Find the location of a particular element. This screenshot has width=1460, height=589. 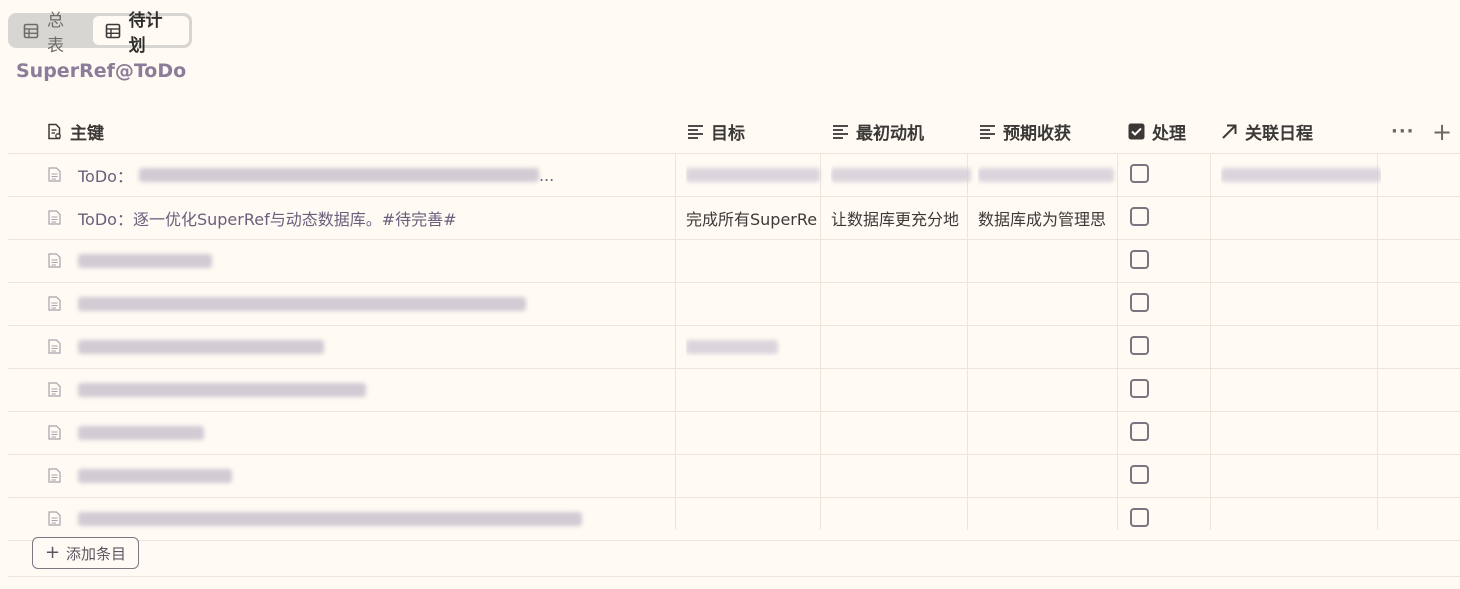

column-header-process: 处理 is located at coordinates (1157, 131).